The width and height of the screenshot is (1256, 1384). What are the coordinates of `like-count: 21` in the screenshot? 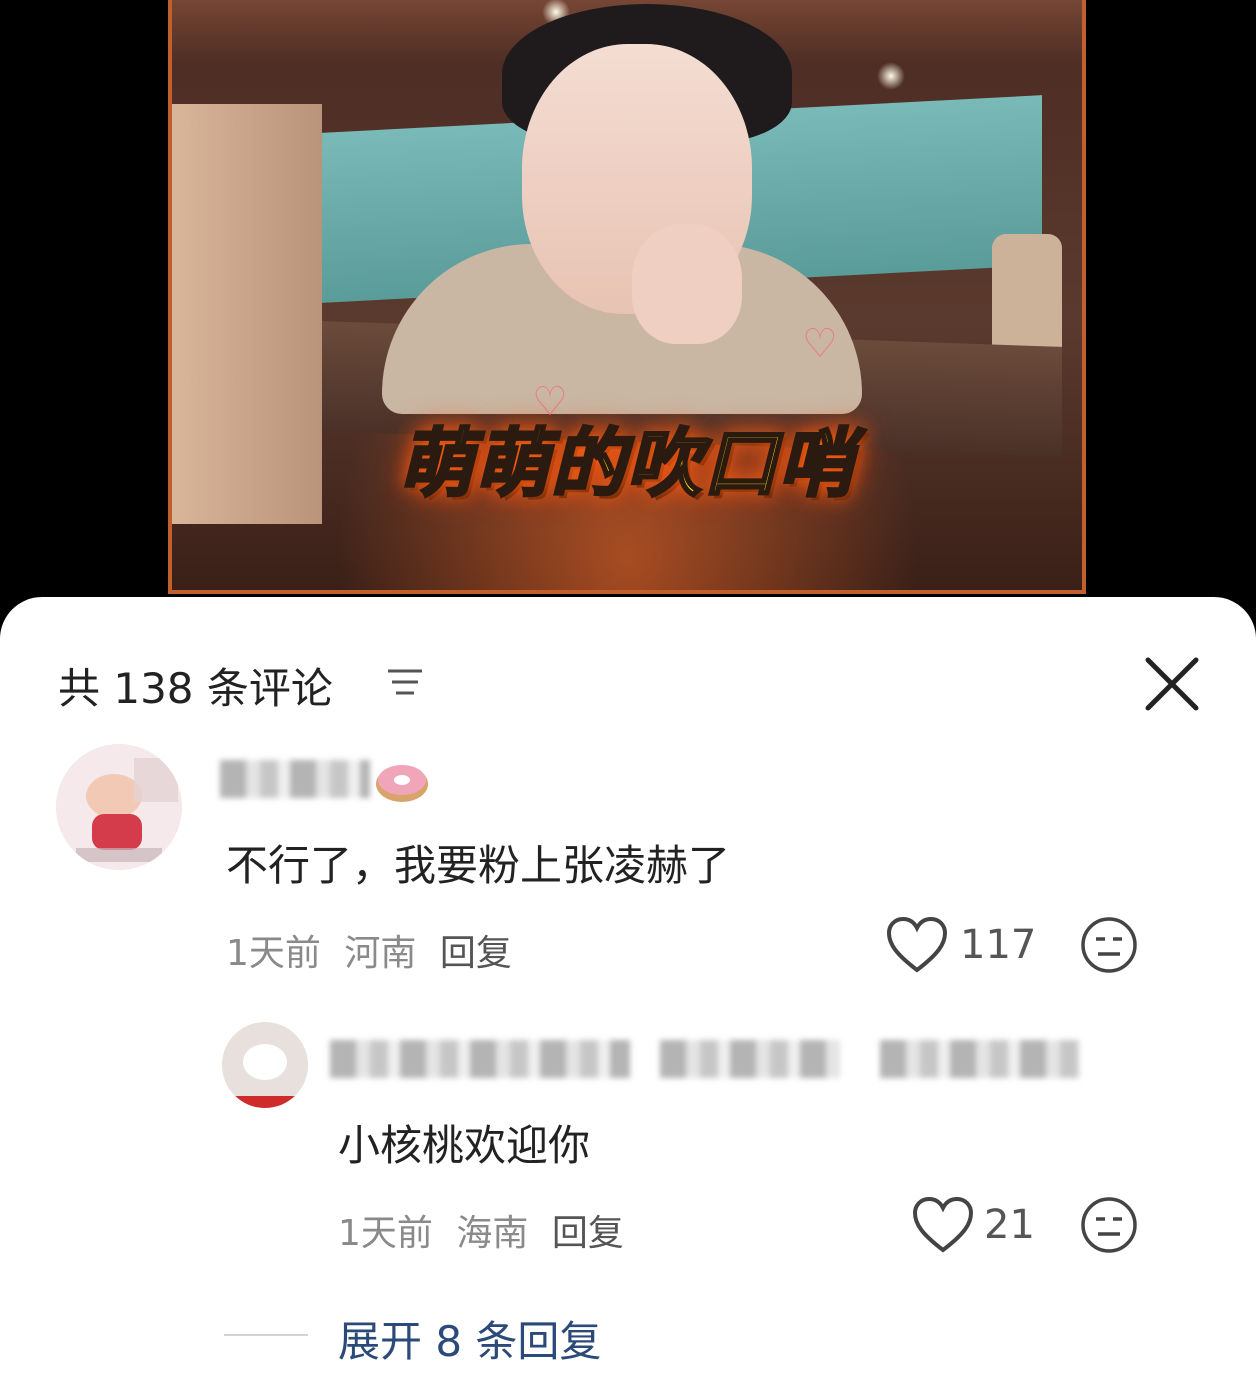 It's located at (1009, 1225).